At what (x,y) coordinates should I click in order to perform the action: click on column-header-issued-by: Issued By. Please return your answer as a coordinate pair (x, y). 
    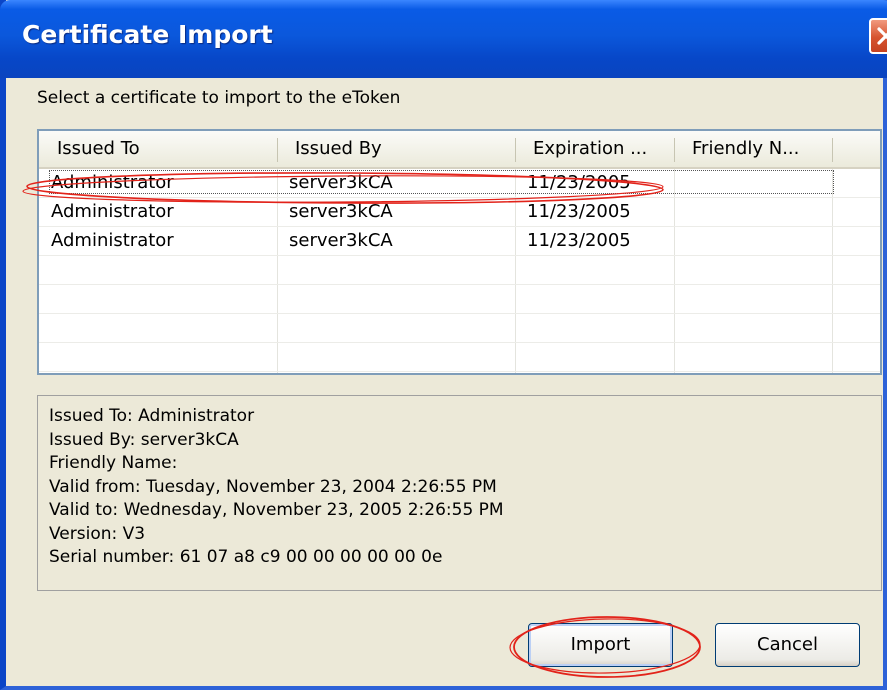
    Looking at the image, I should click on (396, 149).